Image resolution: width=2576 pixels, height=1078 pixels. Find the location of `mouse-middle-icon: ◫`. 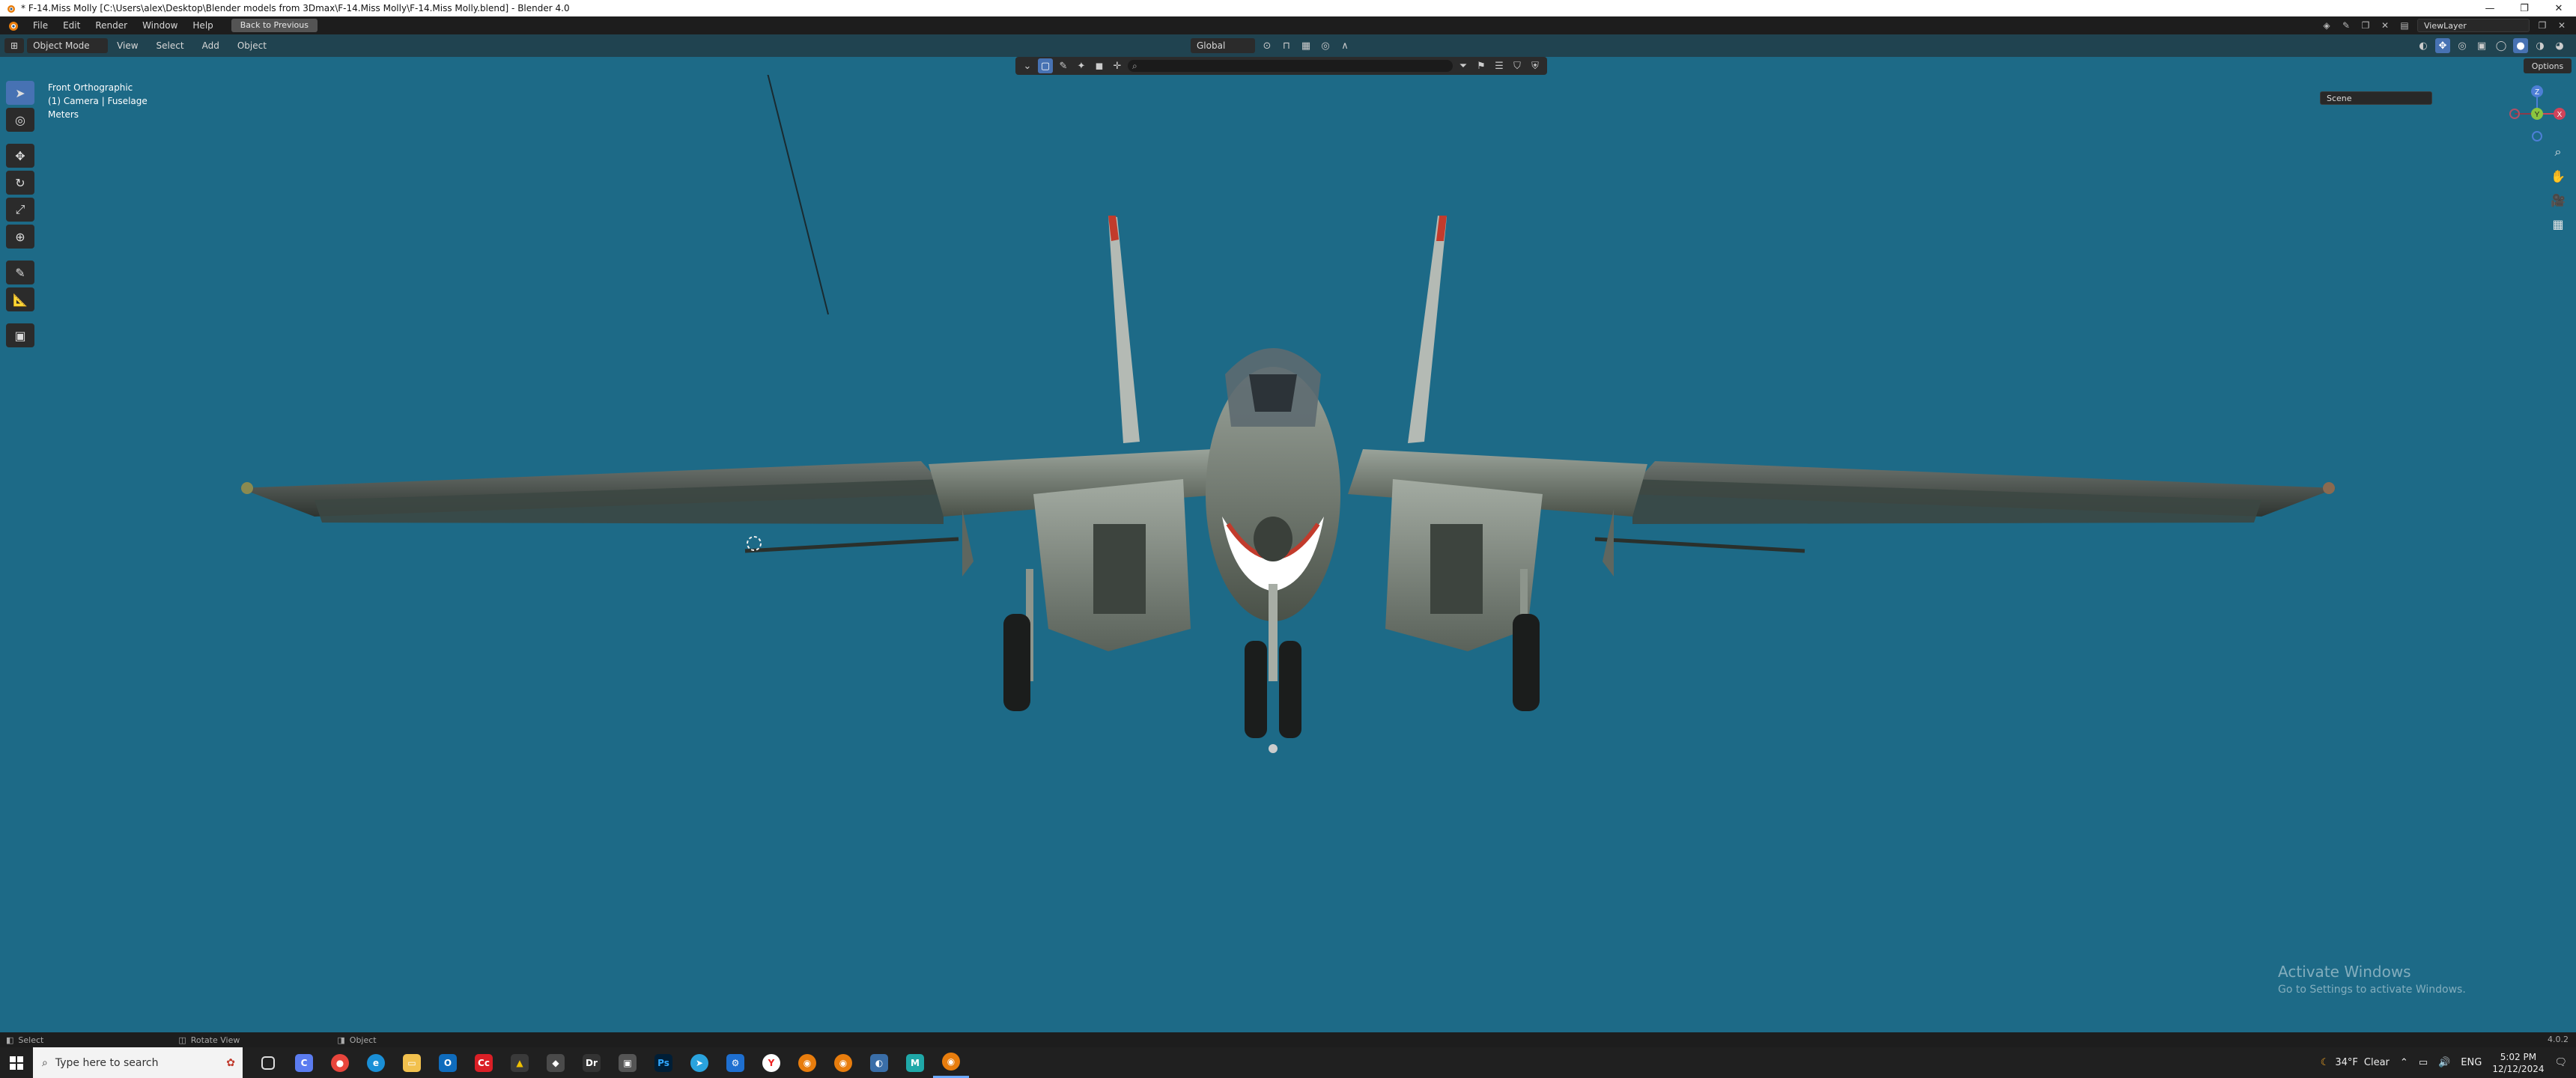

mouse-middle-icon: ◫ is located at coordinates (182, 1040).